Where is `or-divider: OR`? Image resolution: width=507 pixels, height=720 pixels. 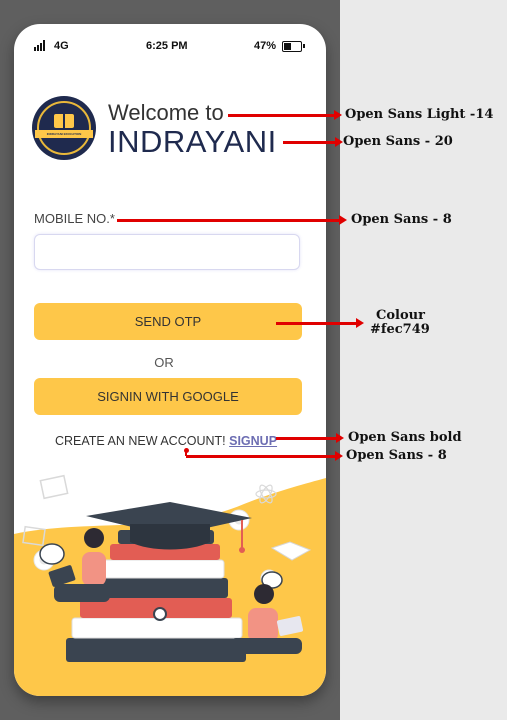 or-divider: OR is located at coordinates (164, 362).